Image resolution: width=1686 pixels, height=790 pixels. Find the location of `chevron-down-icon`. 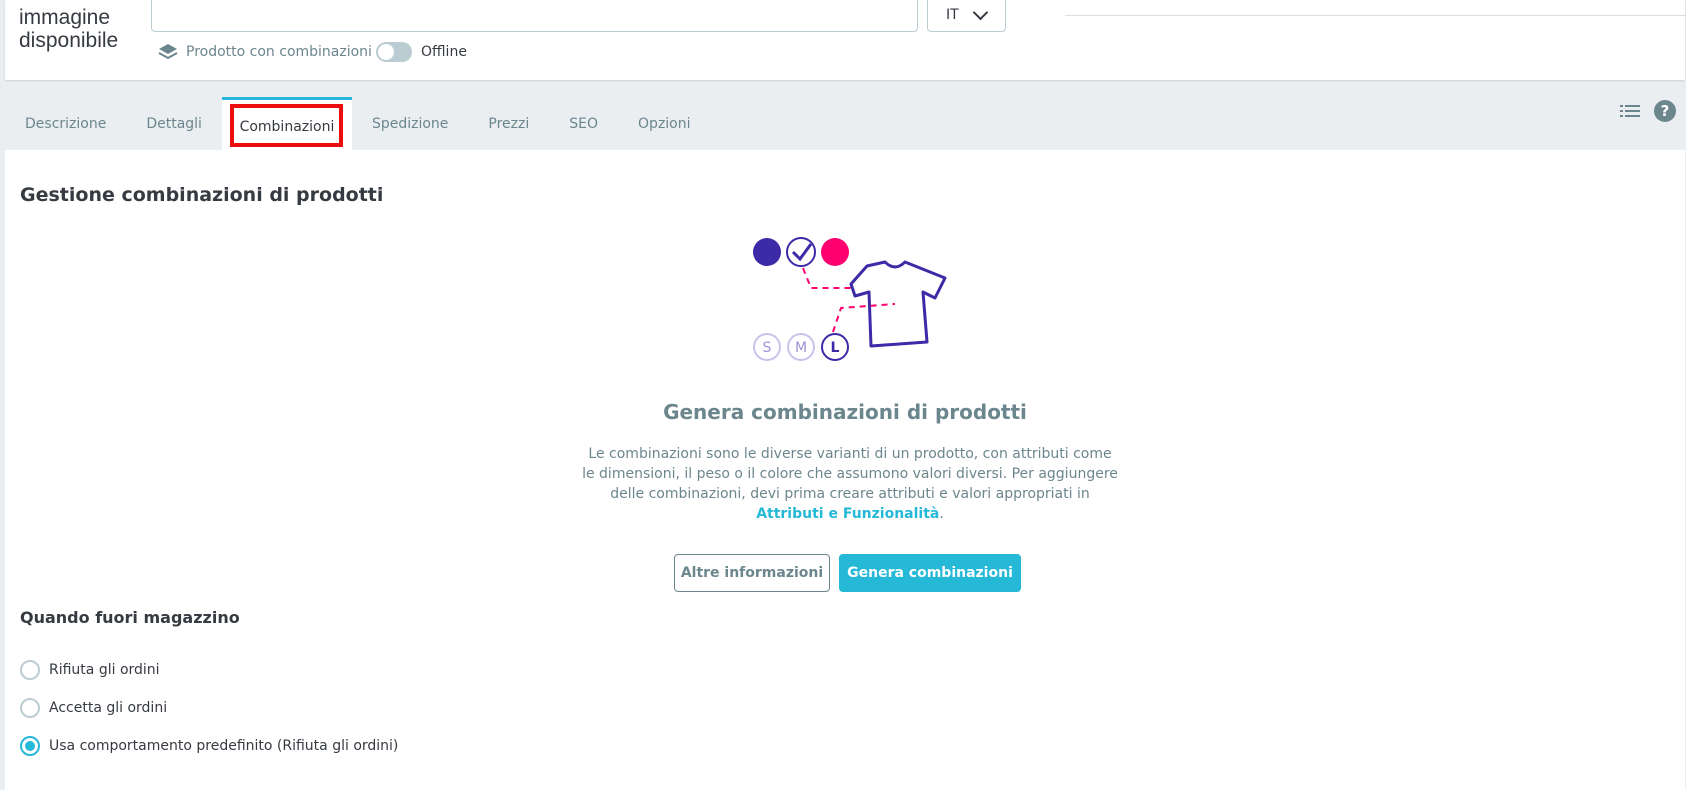

chevron-down-icon is located at coordinates (980, 12).